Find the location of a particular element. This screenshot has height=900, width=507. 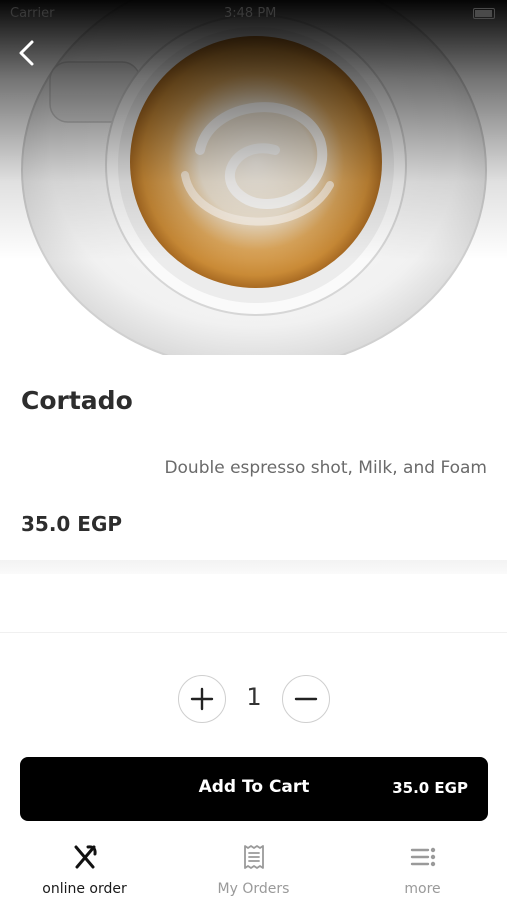

back-button is located at coordinates (27, 53).